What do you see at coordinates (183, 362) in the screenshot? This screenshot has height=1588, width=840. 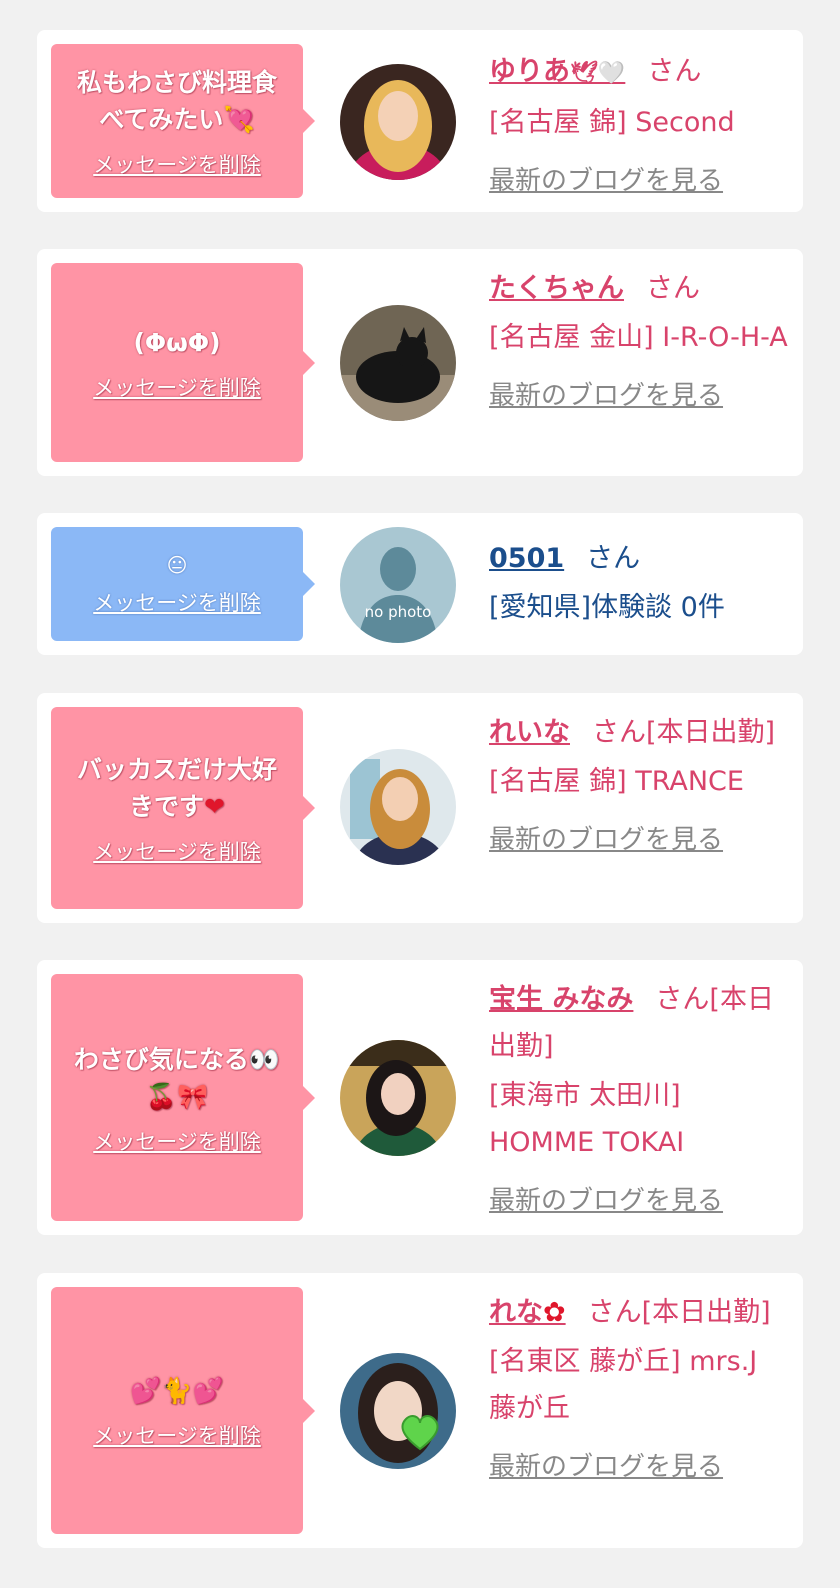 I see `message-bubble: (ΦωΦ) メッセージを削除` at bounding box center [183, 362].